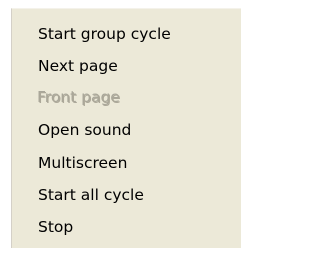 Image resolution: width=320 pixels, height=255 pixels. I want to click on menu-item-label: Next page, so click(78, 66).